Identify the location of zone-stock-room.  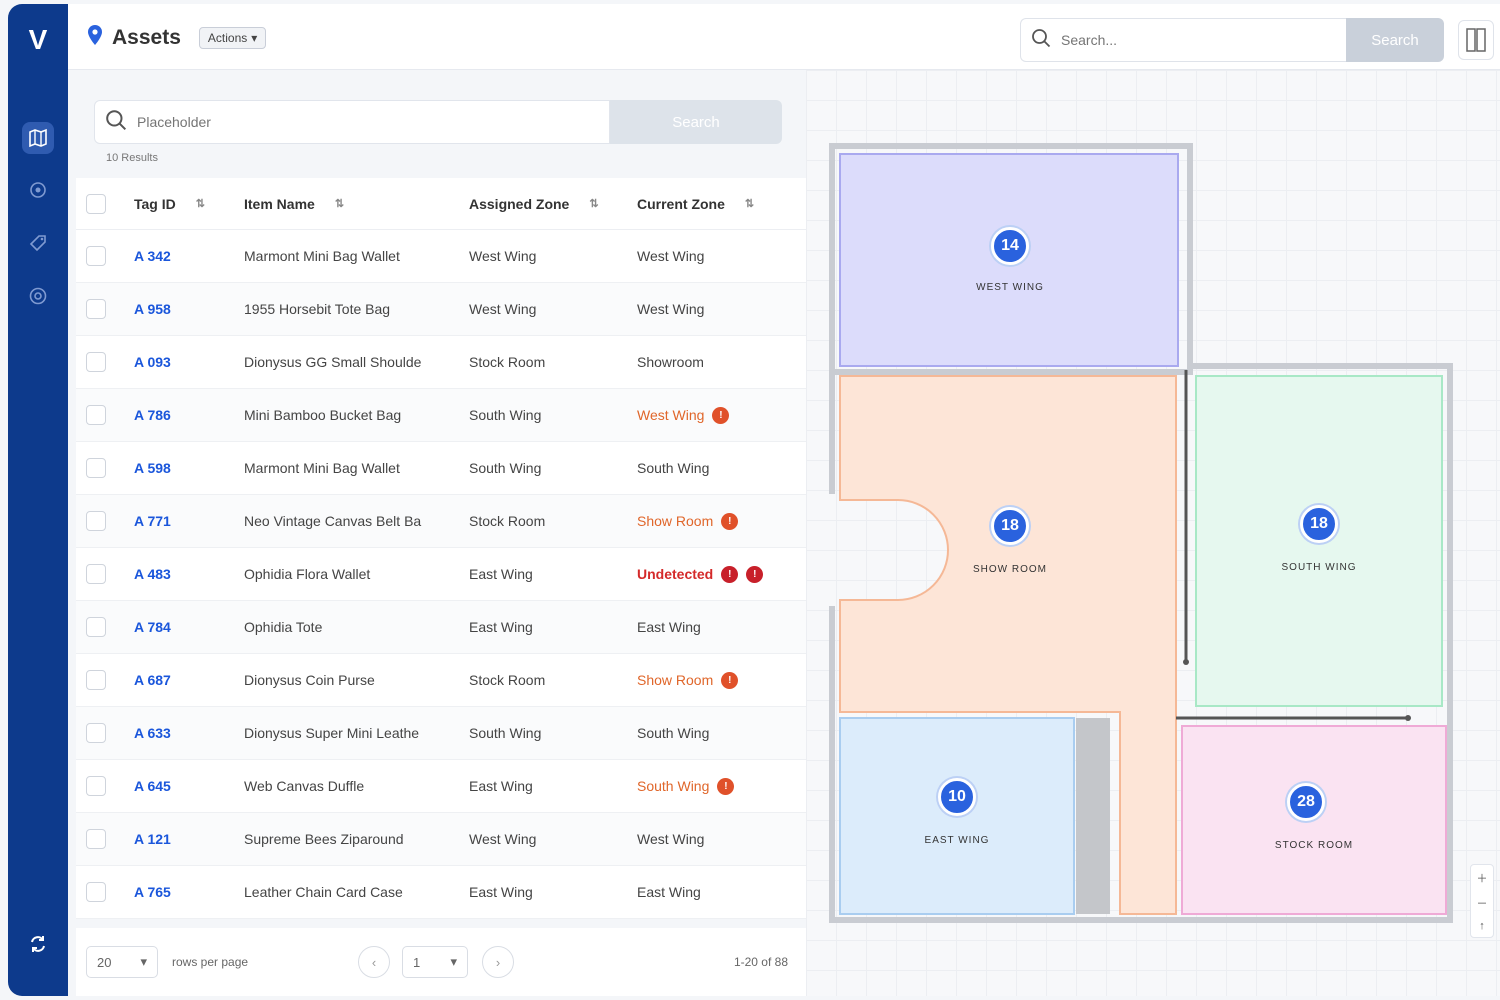
(1314, 820).